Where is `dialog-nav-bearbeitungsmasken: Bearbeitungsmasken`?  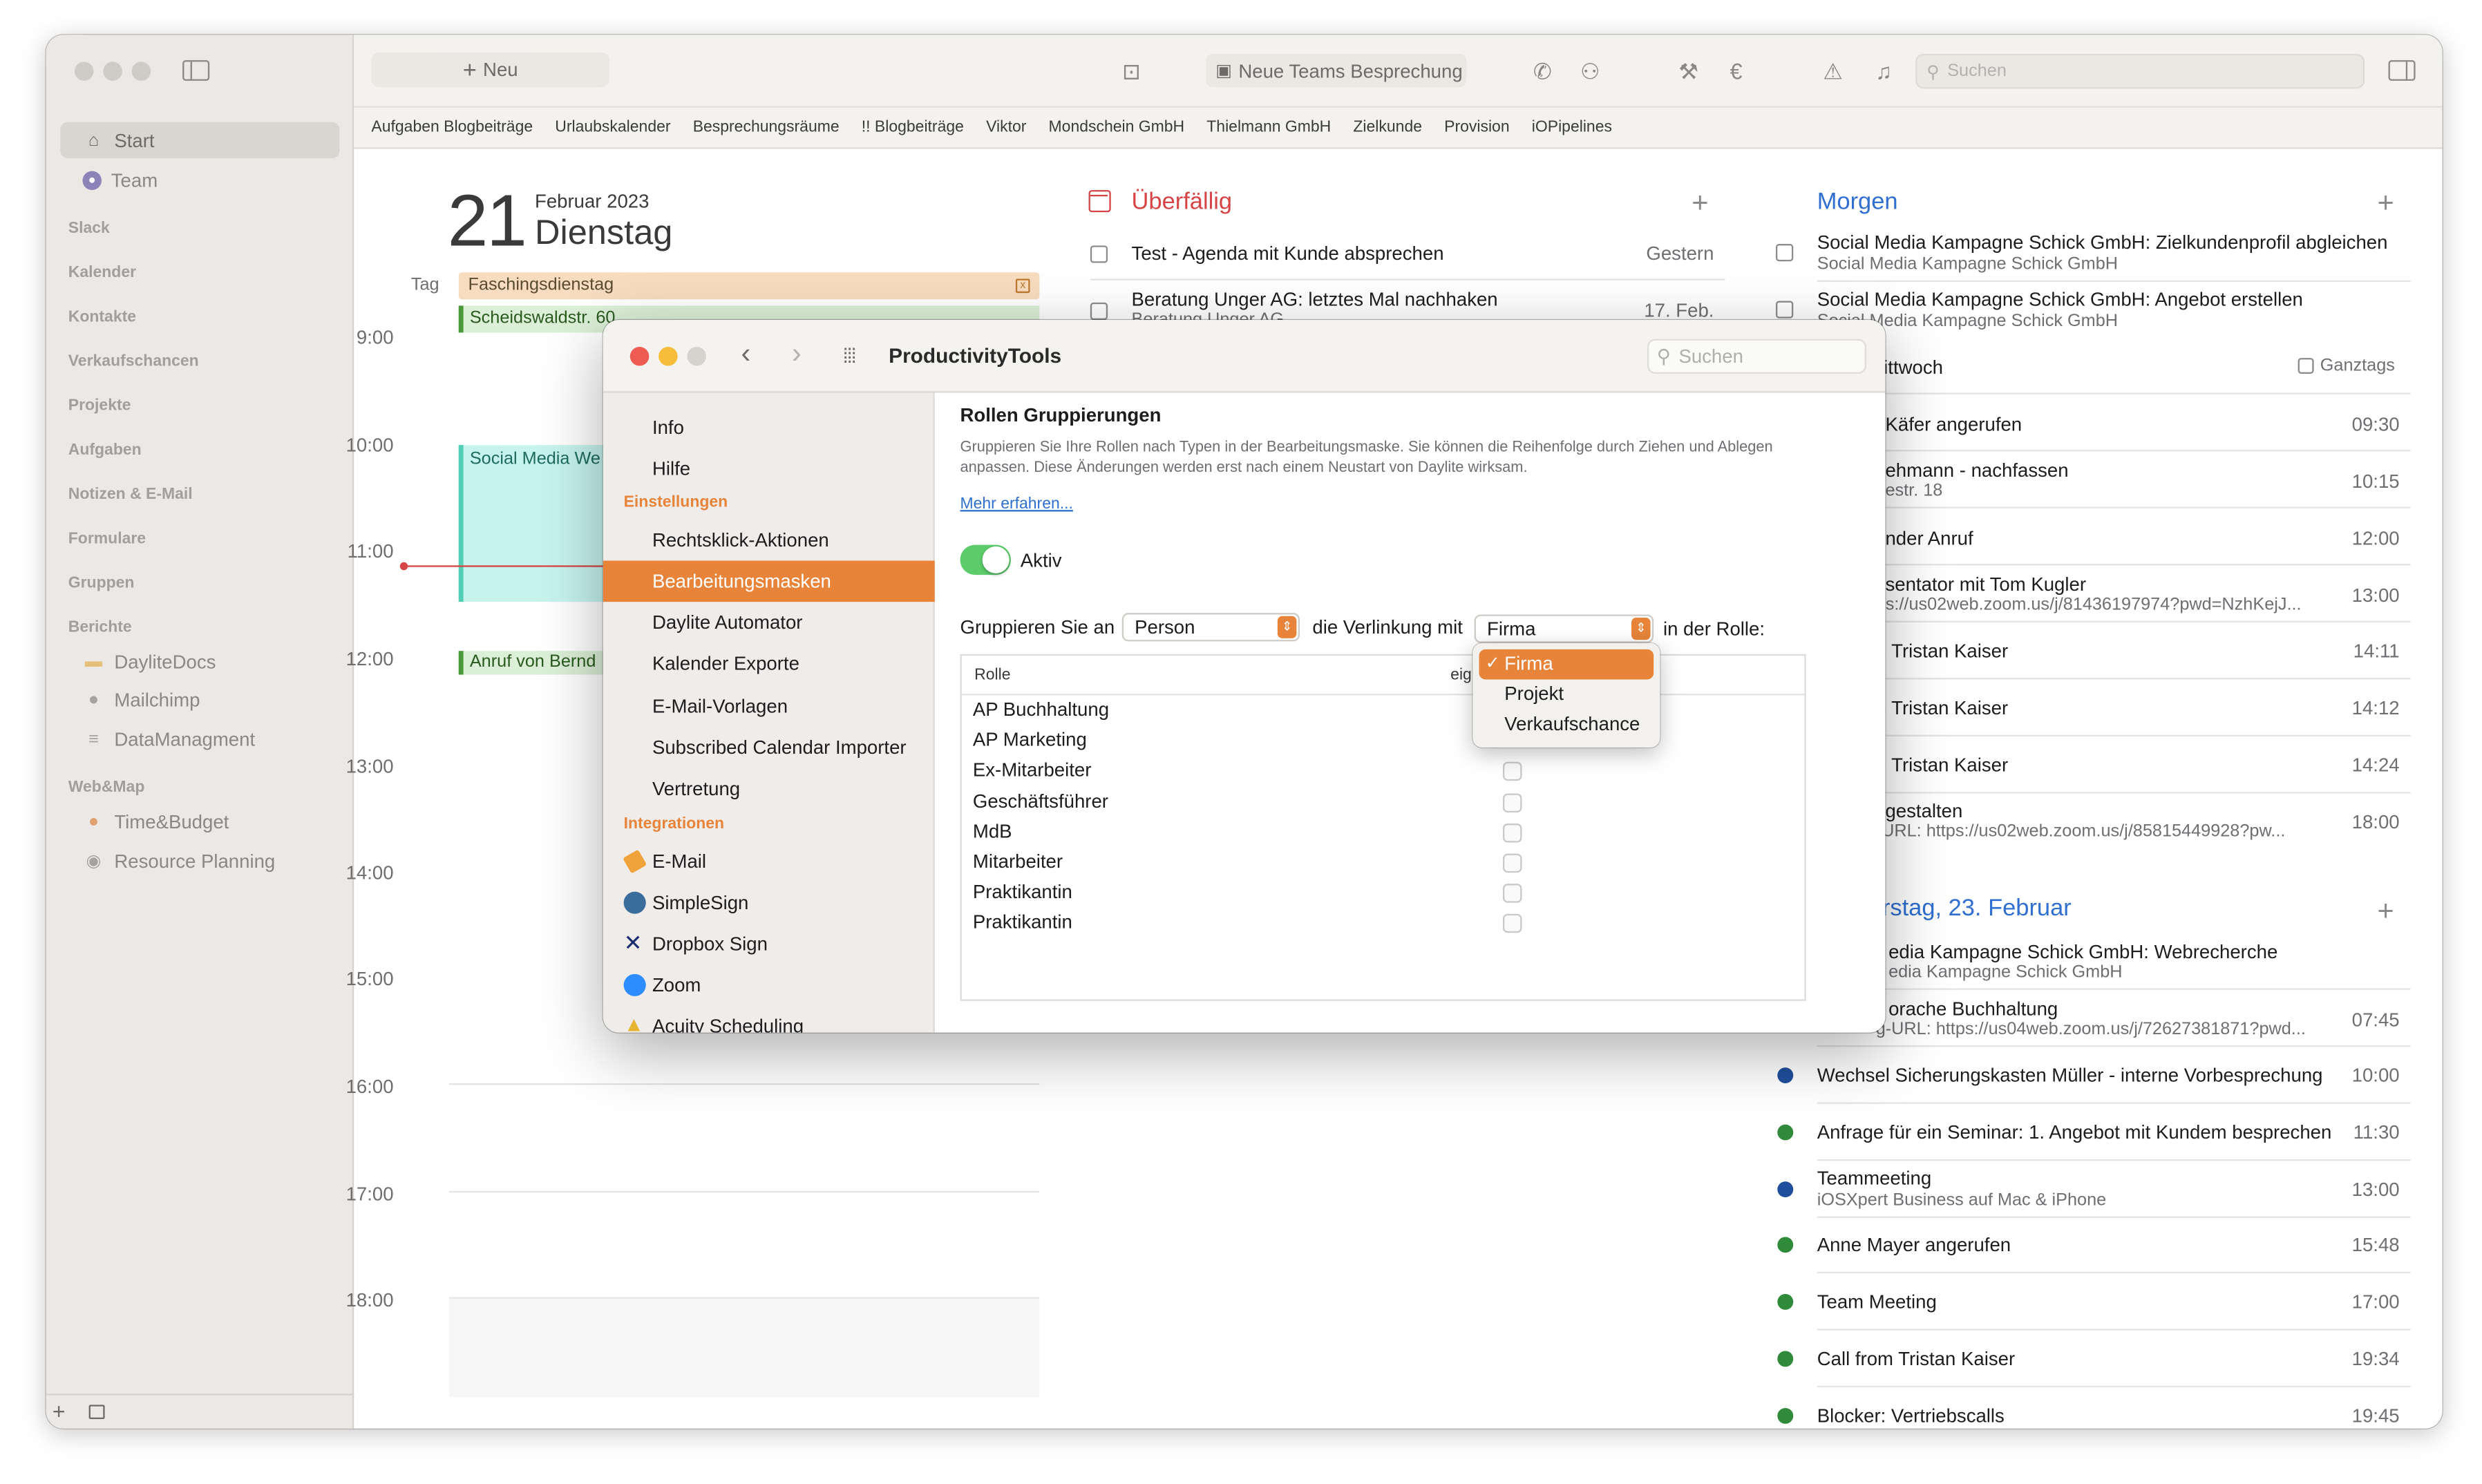
dialog-nav-bearbeitungsmasken: Bearbeitungsmasken is located at coordinates (769, 581).